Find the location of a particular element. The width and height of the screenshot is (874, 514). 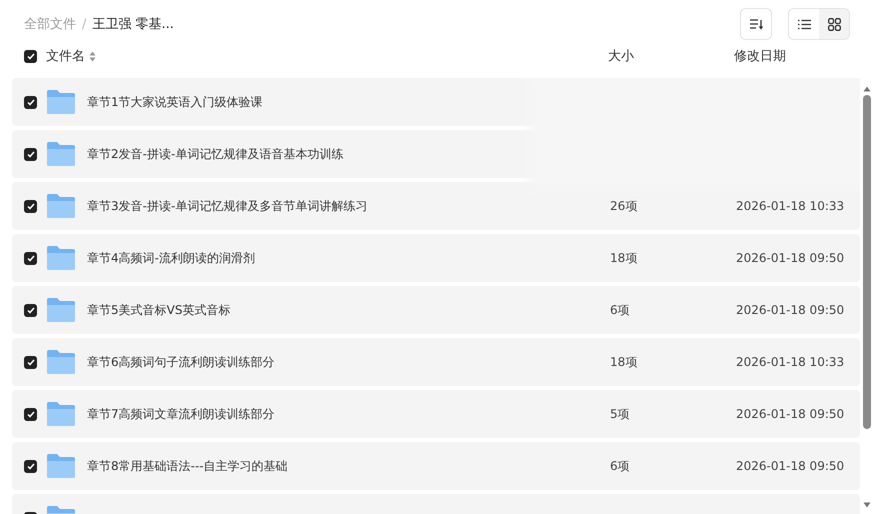

folder-name: 章节5美式音标VS英式音标 is located at coordinates (159, 310).